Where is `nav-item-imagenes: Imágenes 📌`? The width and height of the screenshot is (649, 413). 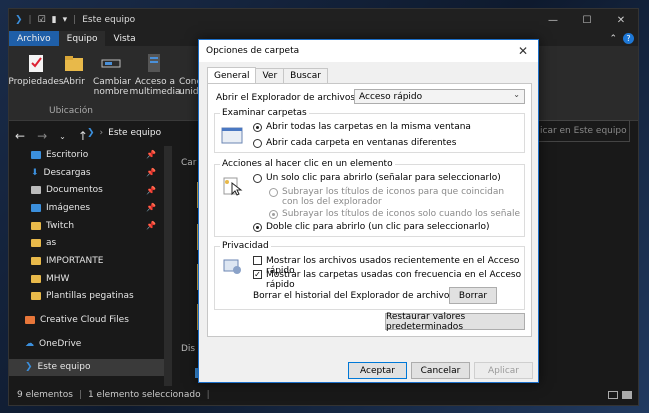
nav-item-imagenes: Imágenes 📌 is located at coordinates (86, 208).